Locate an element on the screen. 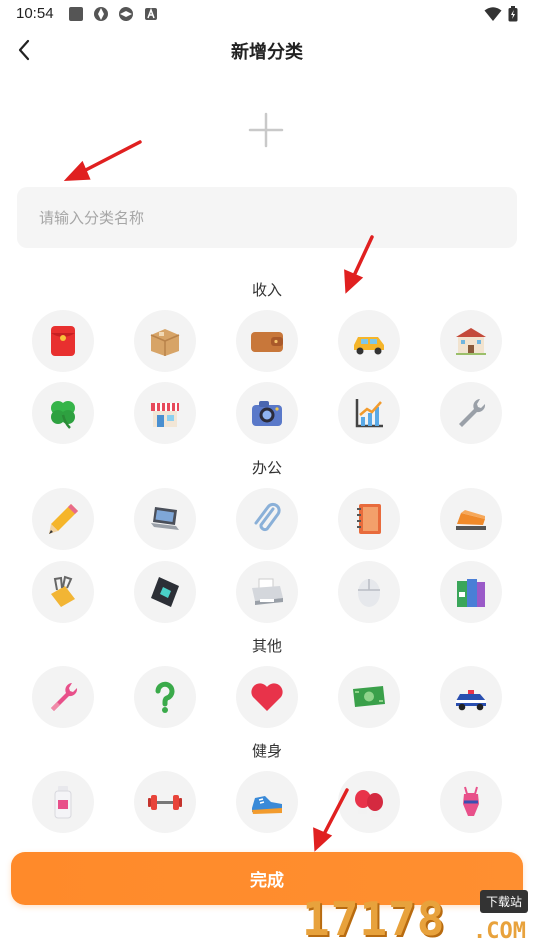  protein-bottle-icon is located at coordinates (63, 802).